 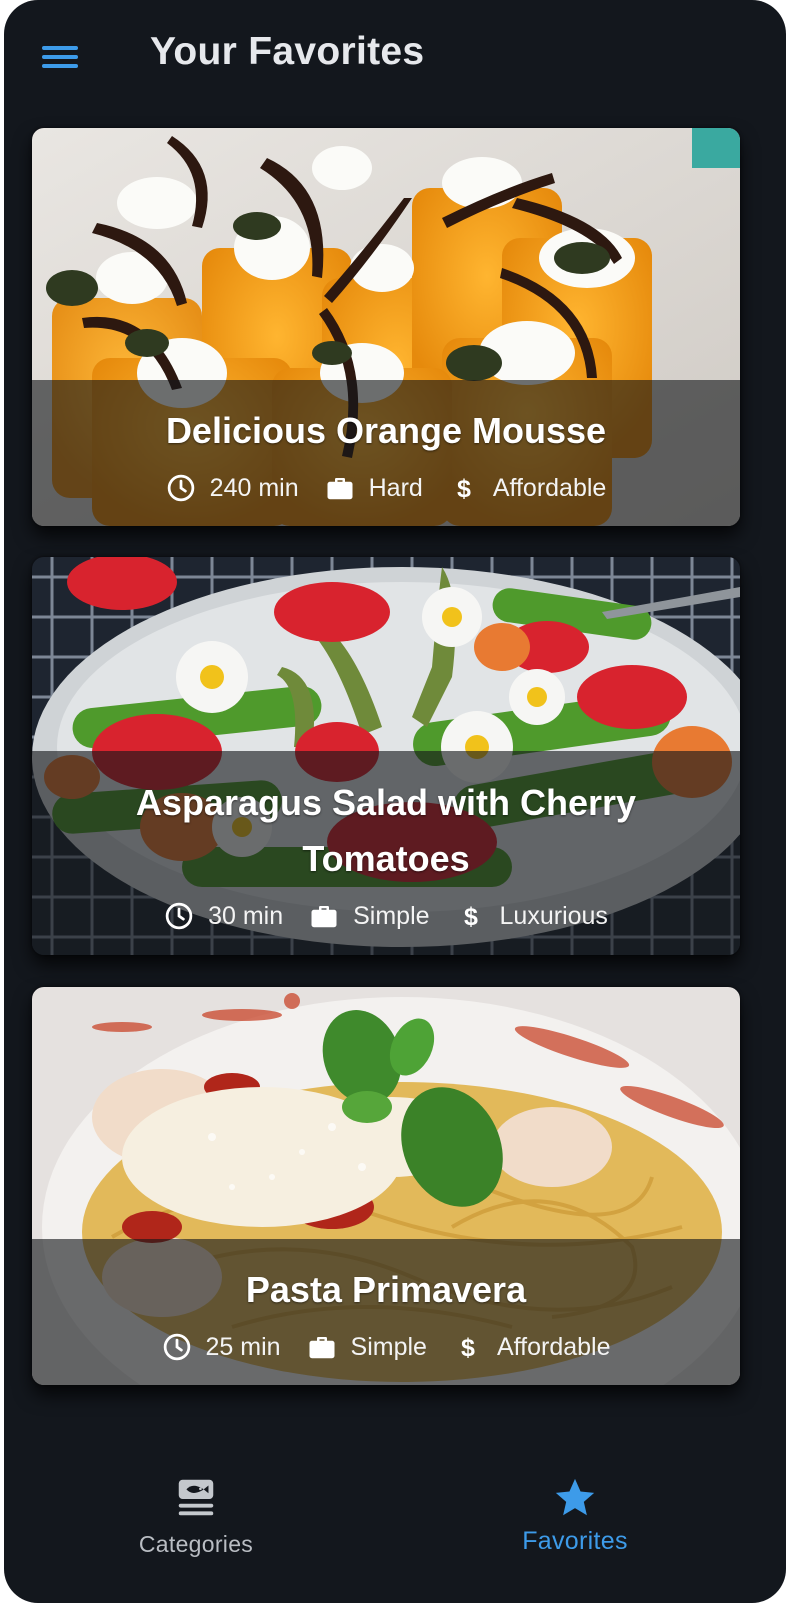 I want to click on duration-text: 240 min, so click(x=254, y=487).